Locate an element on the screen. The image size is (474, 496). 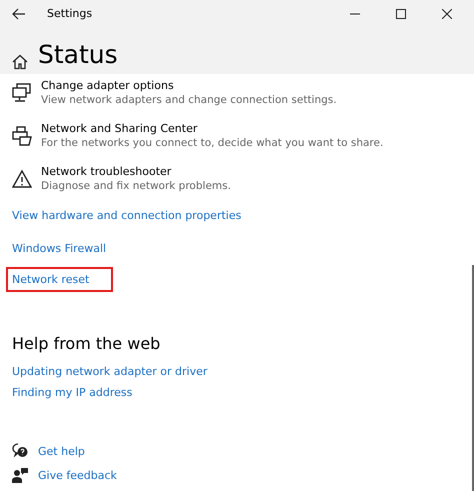
setting-description: For the networks you connect to, decide what you want to share. is located at coordinates (212, 143).